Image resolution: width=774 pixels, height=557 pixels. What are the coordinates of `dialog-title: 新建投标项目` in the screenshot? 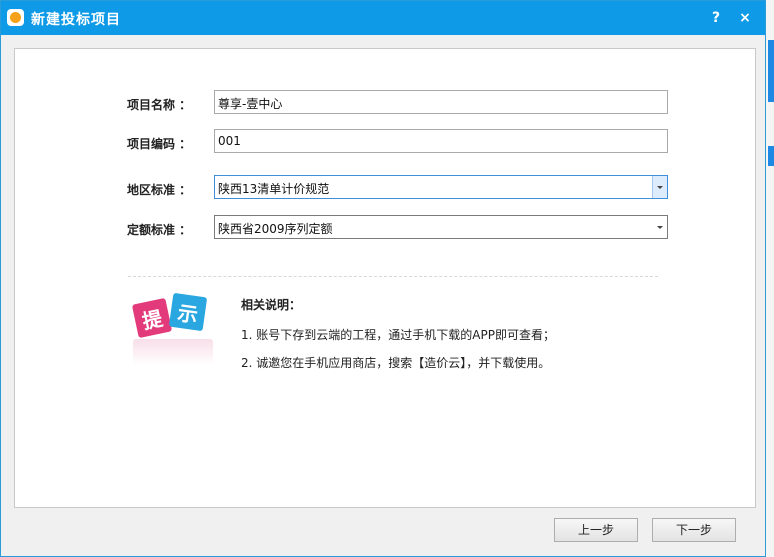 It's located at (76, 20).